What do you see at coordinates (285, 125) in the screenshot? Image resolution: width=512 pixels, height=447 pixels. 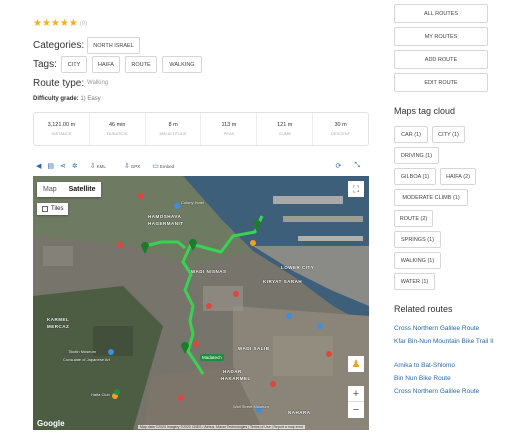 I see `stat-value: 121 m` at bounding box center [285, 125].